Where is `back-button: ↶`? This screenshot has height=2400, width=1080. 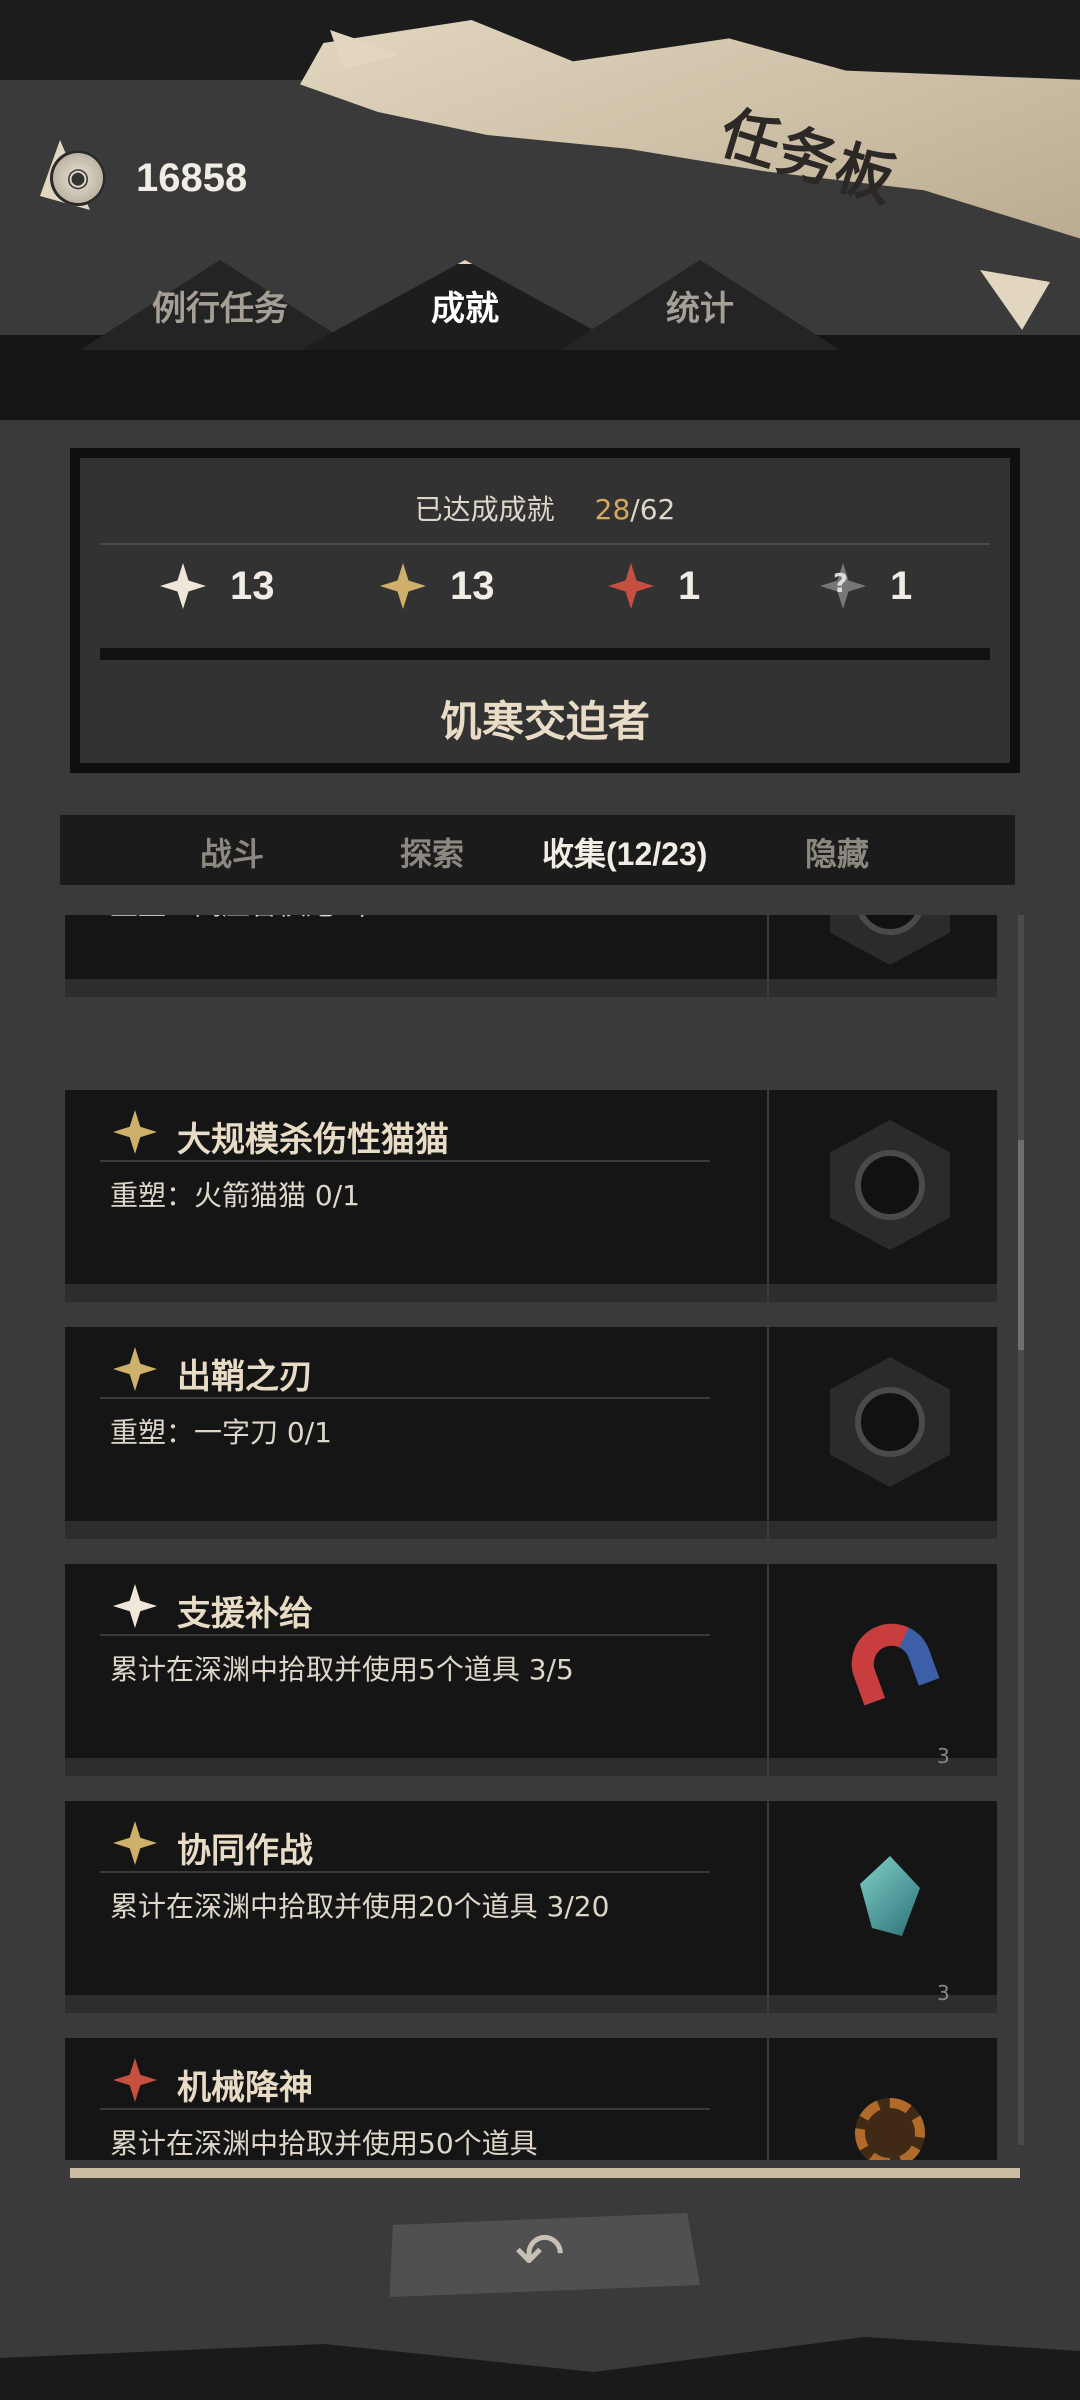
back-button: ↶ is located at coordinates (544, 2255).